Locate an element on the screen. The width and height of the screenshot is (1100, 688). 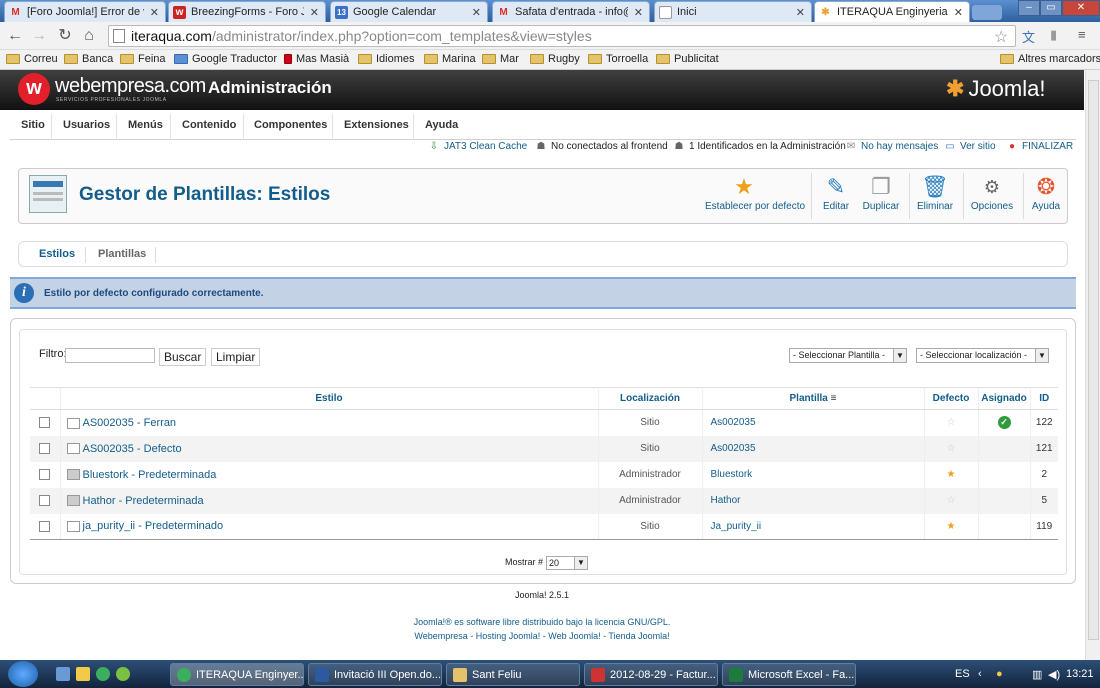
menu-sitio: Sitio is located at coordinates (33, 125).